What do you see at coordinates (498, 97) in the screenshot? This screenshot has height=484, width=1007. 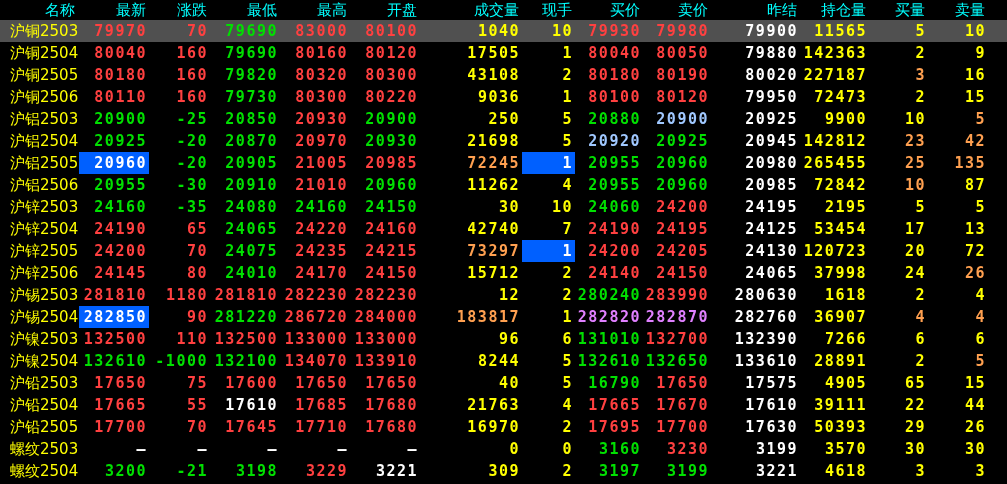 I see `quote-value: 9036` at bounding box center [498, 97].